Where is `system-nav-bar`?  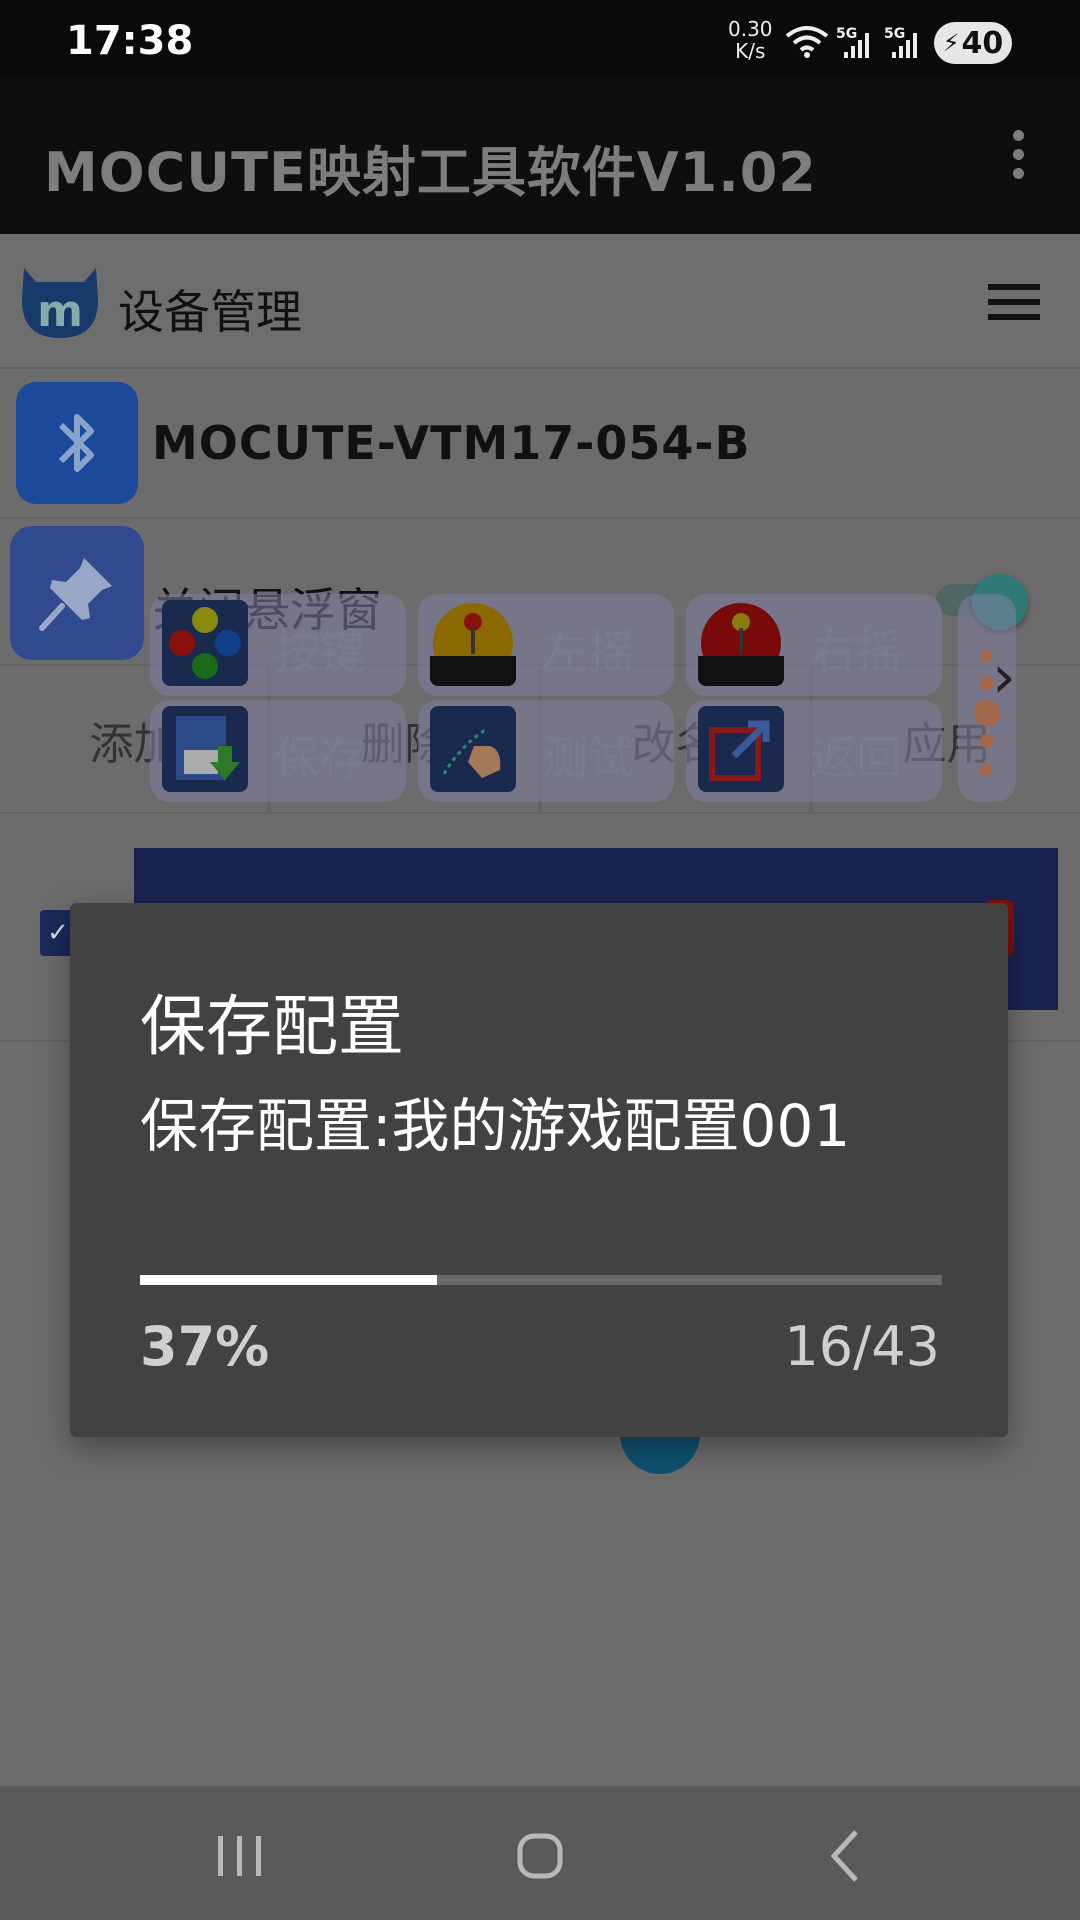 system-nav-bar is located at coordinates (540, 1853).